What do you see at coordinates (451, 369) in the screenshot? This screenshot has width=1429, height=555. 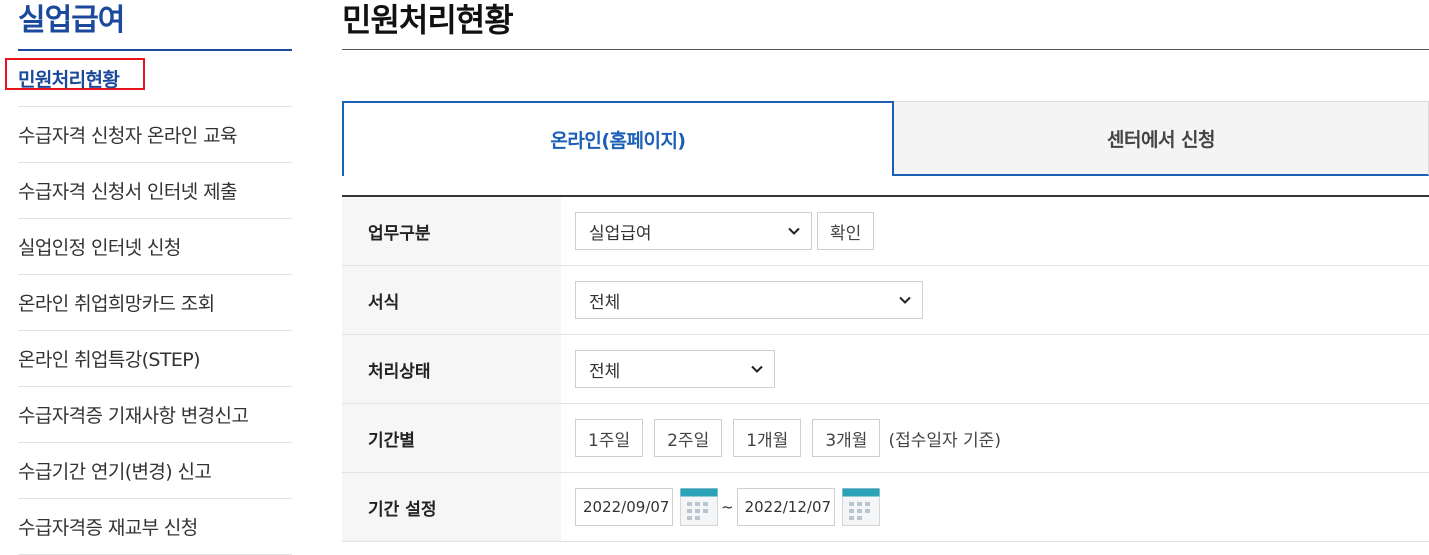 I see `status-label: 처리상태` at bounding box center [451, 369].